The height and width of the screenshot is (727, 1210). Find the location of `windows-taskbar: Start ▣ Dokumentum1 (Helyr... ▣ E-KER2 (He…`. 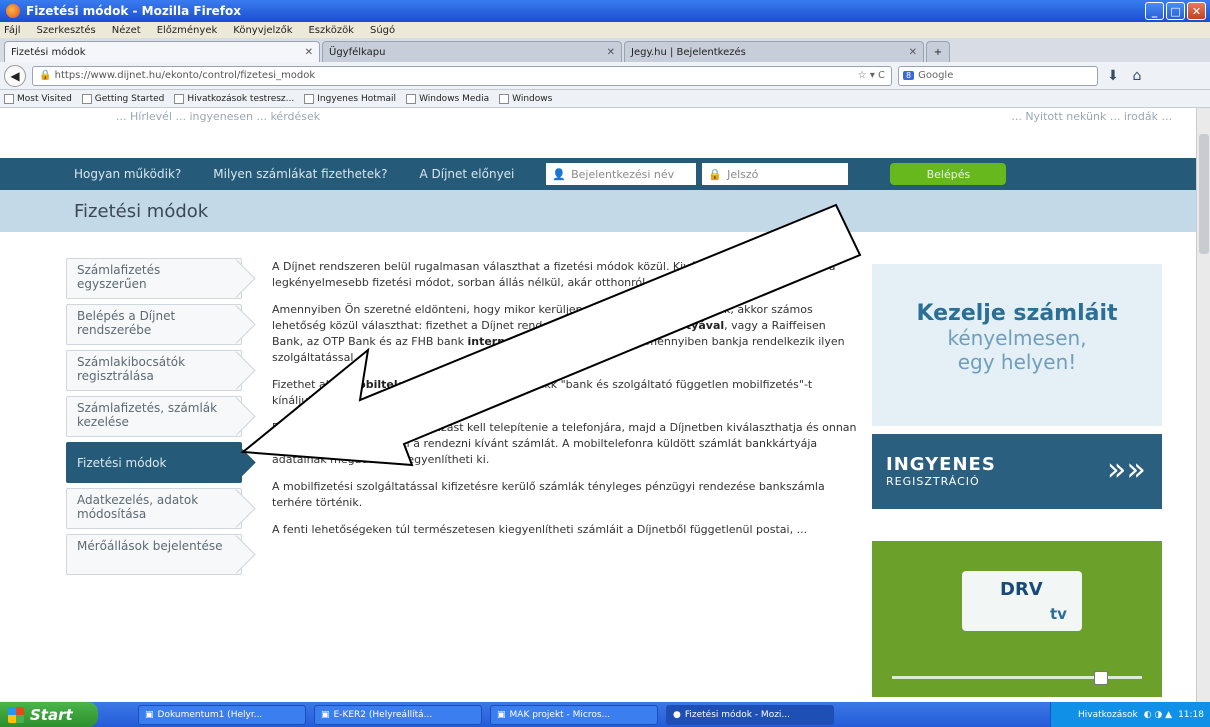

windows-taskbar: Start ▣ Dokumentum1 (Helyr... ▣ E-KER2 (He… is located at coordinates (605, 714).